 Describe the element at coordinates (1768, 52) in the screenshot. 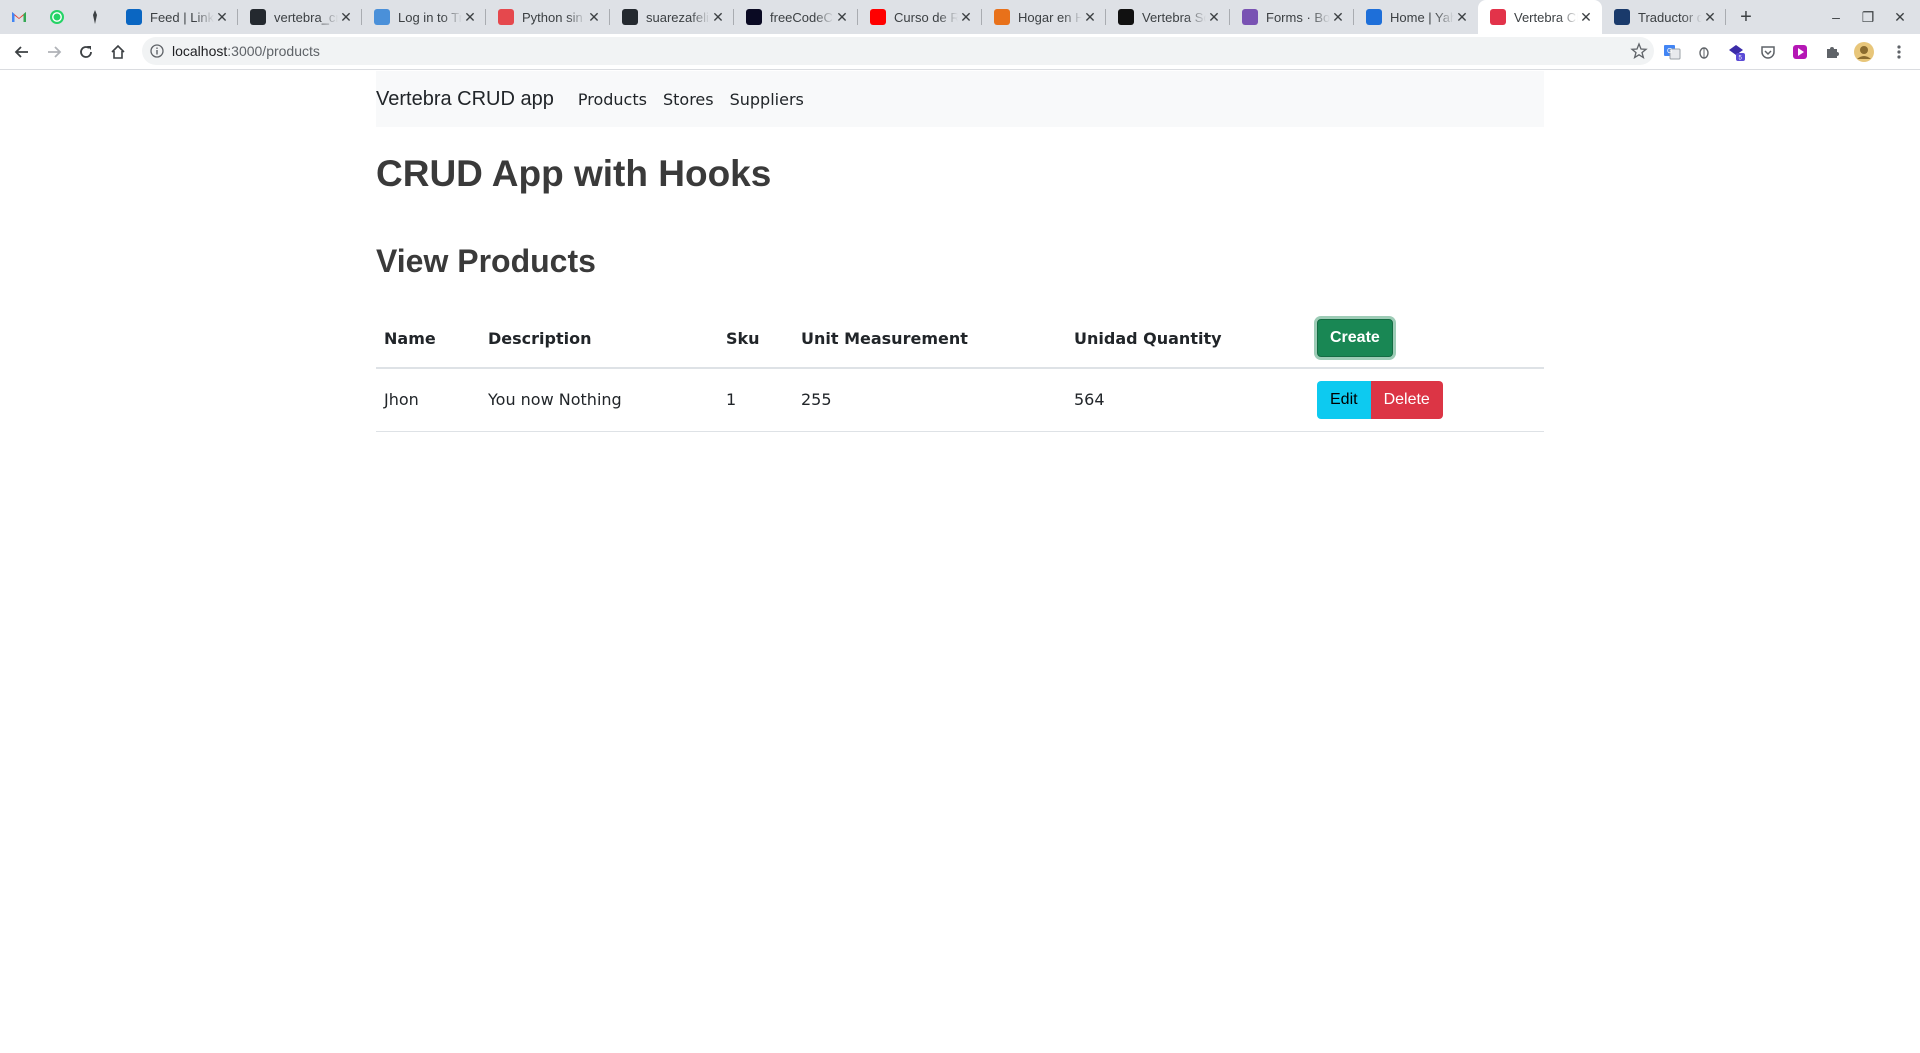

I see `pocket-icon` at that location.